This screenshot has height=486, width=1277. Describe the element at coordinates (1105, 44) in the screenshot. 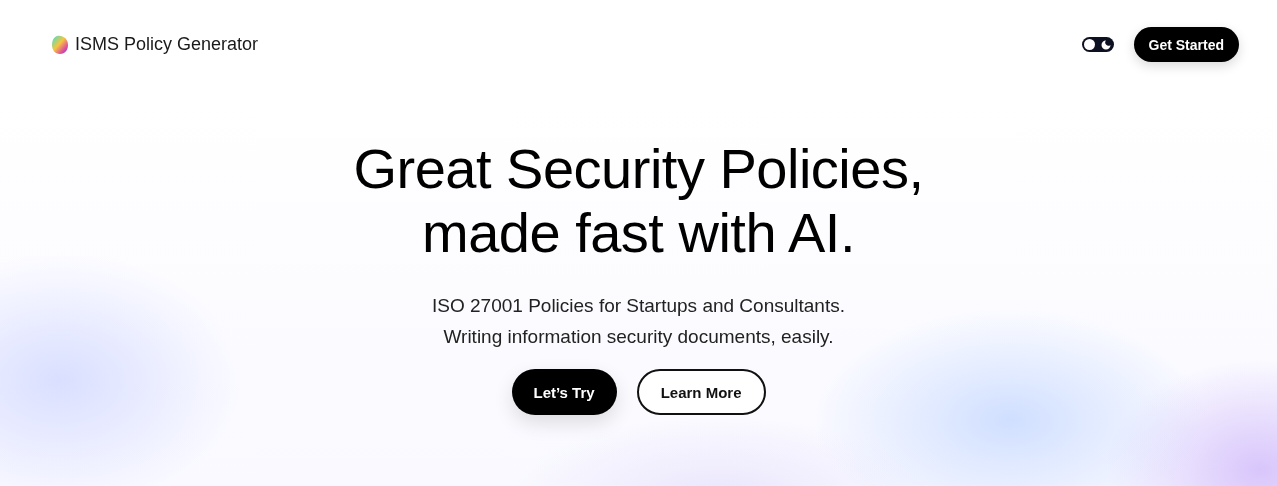

I see `moon-icon` at that location.